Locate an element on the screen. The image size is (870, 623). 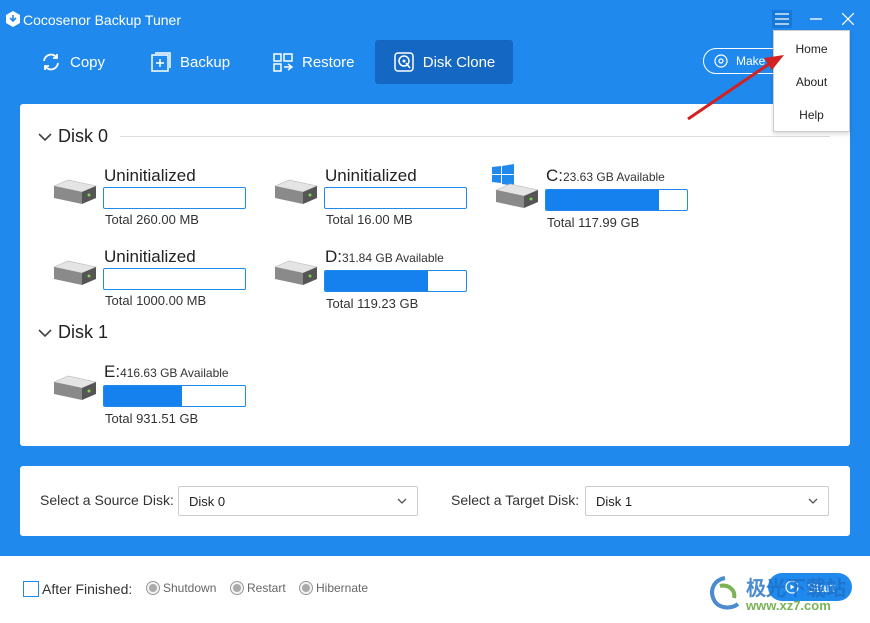
after-finished-checkbox is located at coordinates (31, 589).